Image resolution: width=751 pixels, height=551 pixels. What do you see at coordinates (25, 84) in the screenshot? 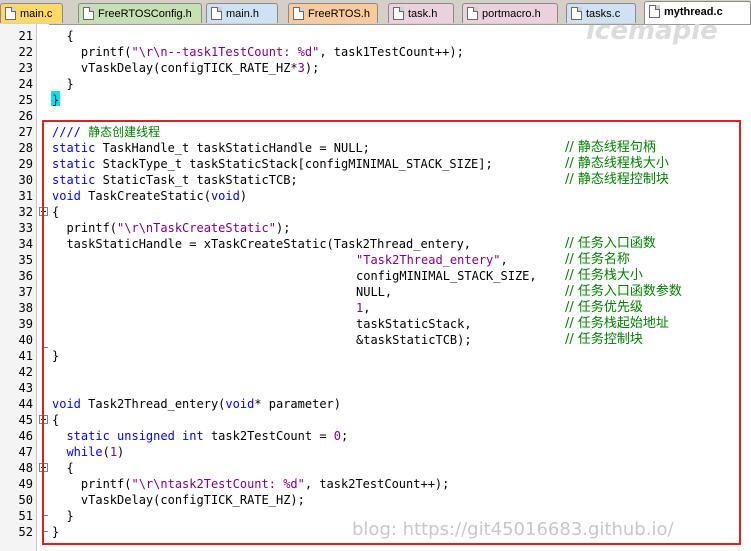
I see `line-number: 24` at bounding box center [25, 84].